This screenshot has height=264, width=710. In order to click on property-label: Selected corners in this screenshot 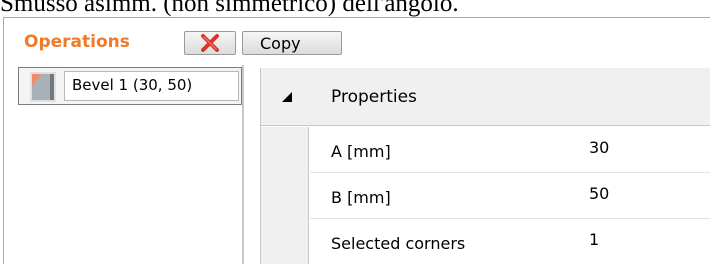, I will do `click(398, 243)`.